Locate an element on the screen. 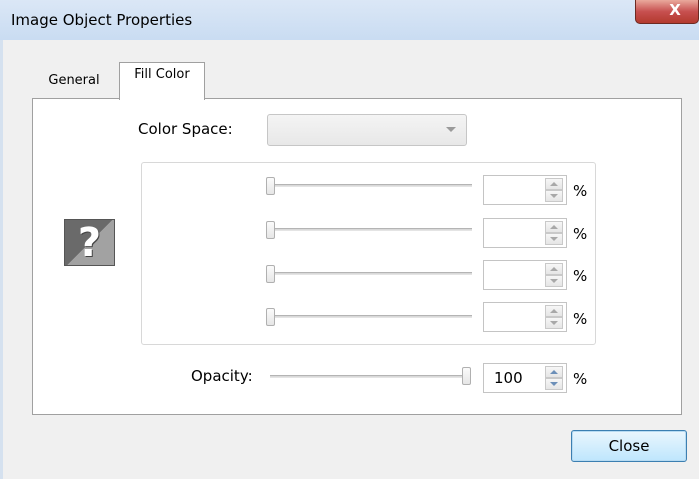 This screenshot has width=699, height=479. window-frame-edge is located at coordinates (1, 259).